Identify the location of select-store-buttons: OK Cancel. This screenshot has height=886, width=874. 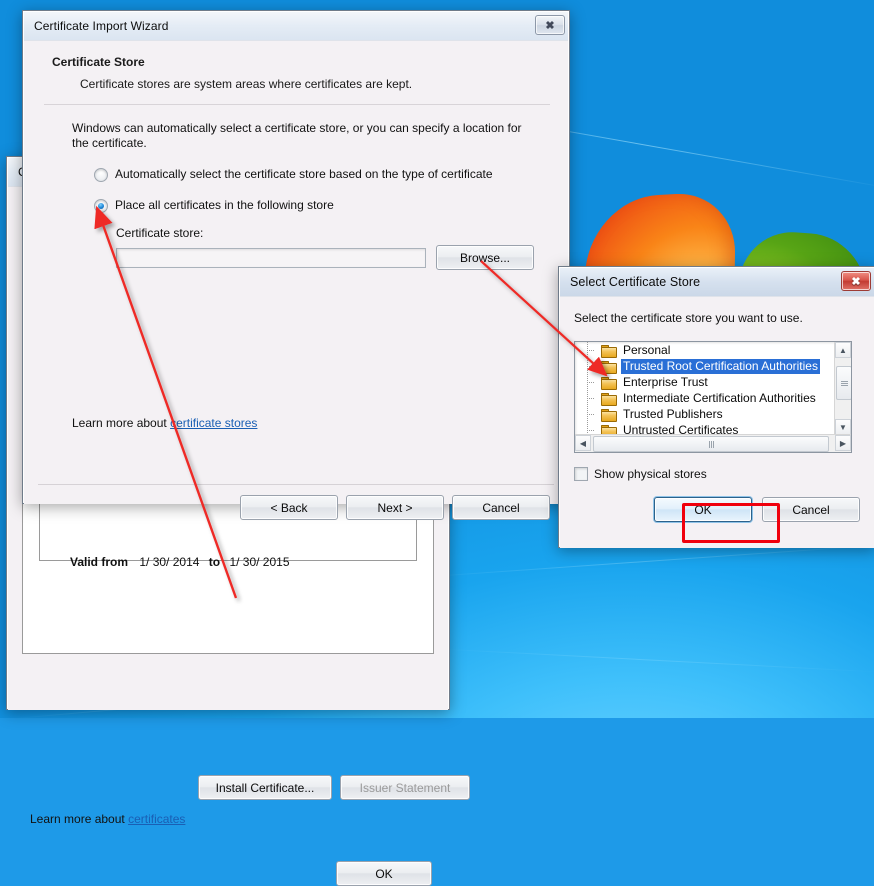
(757, 509).